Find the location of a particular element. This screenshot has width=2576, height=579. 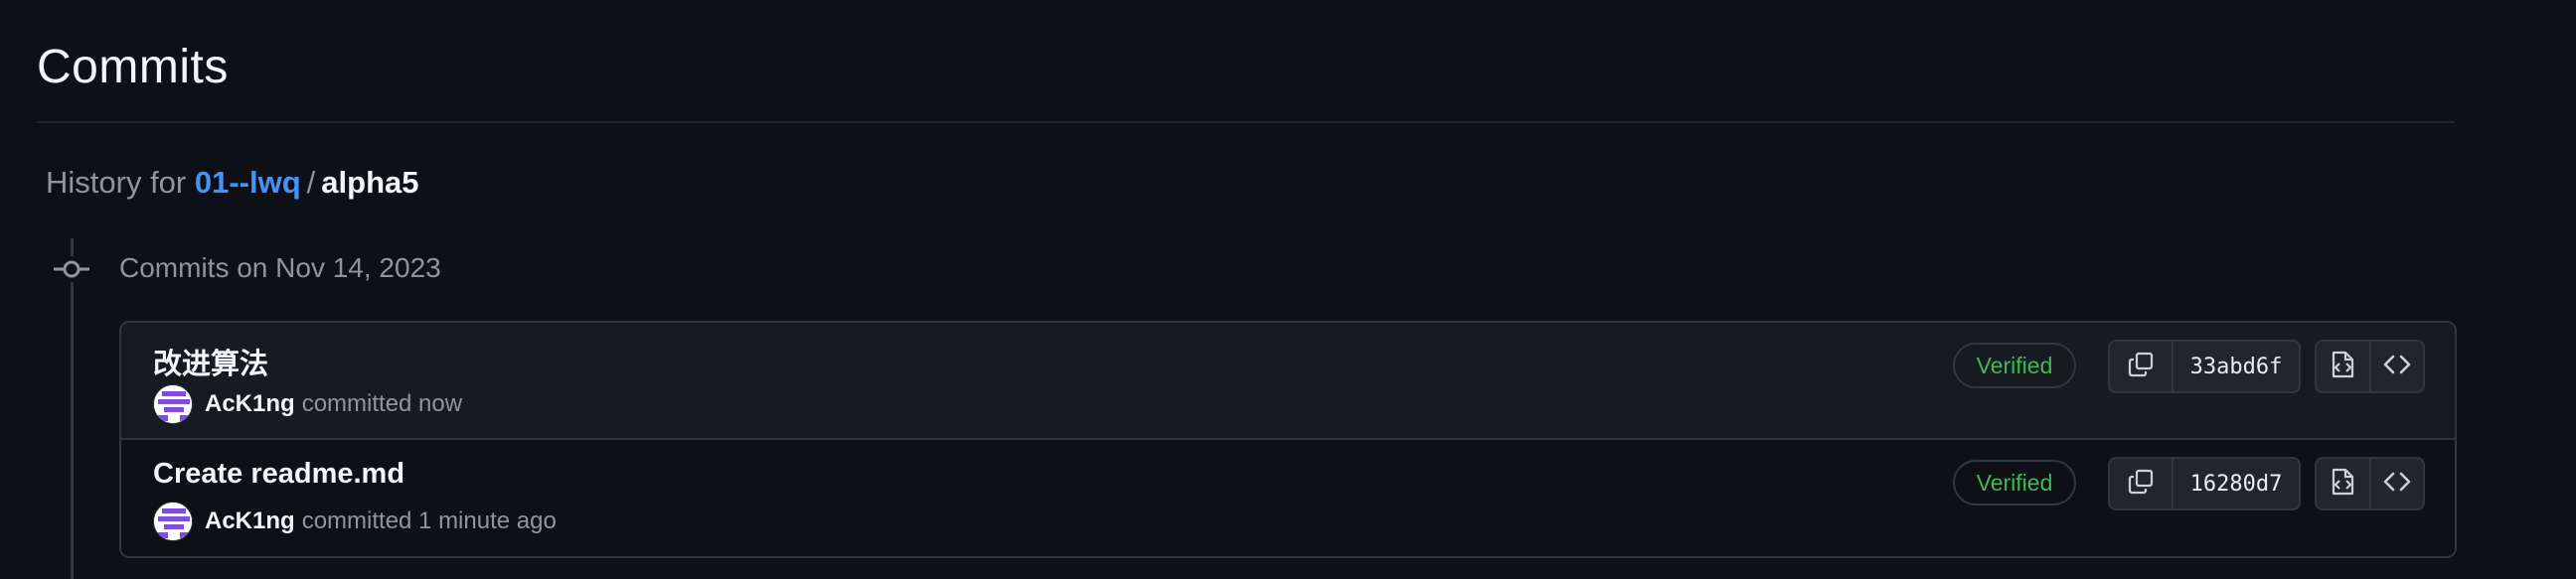

git-commit-icon is located at coordinates (71, 269).